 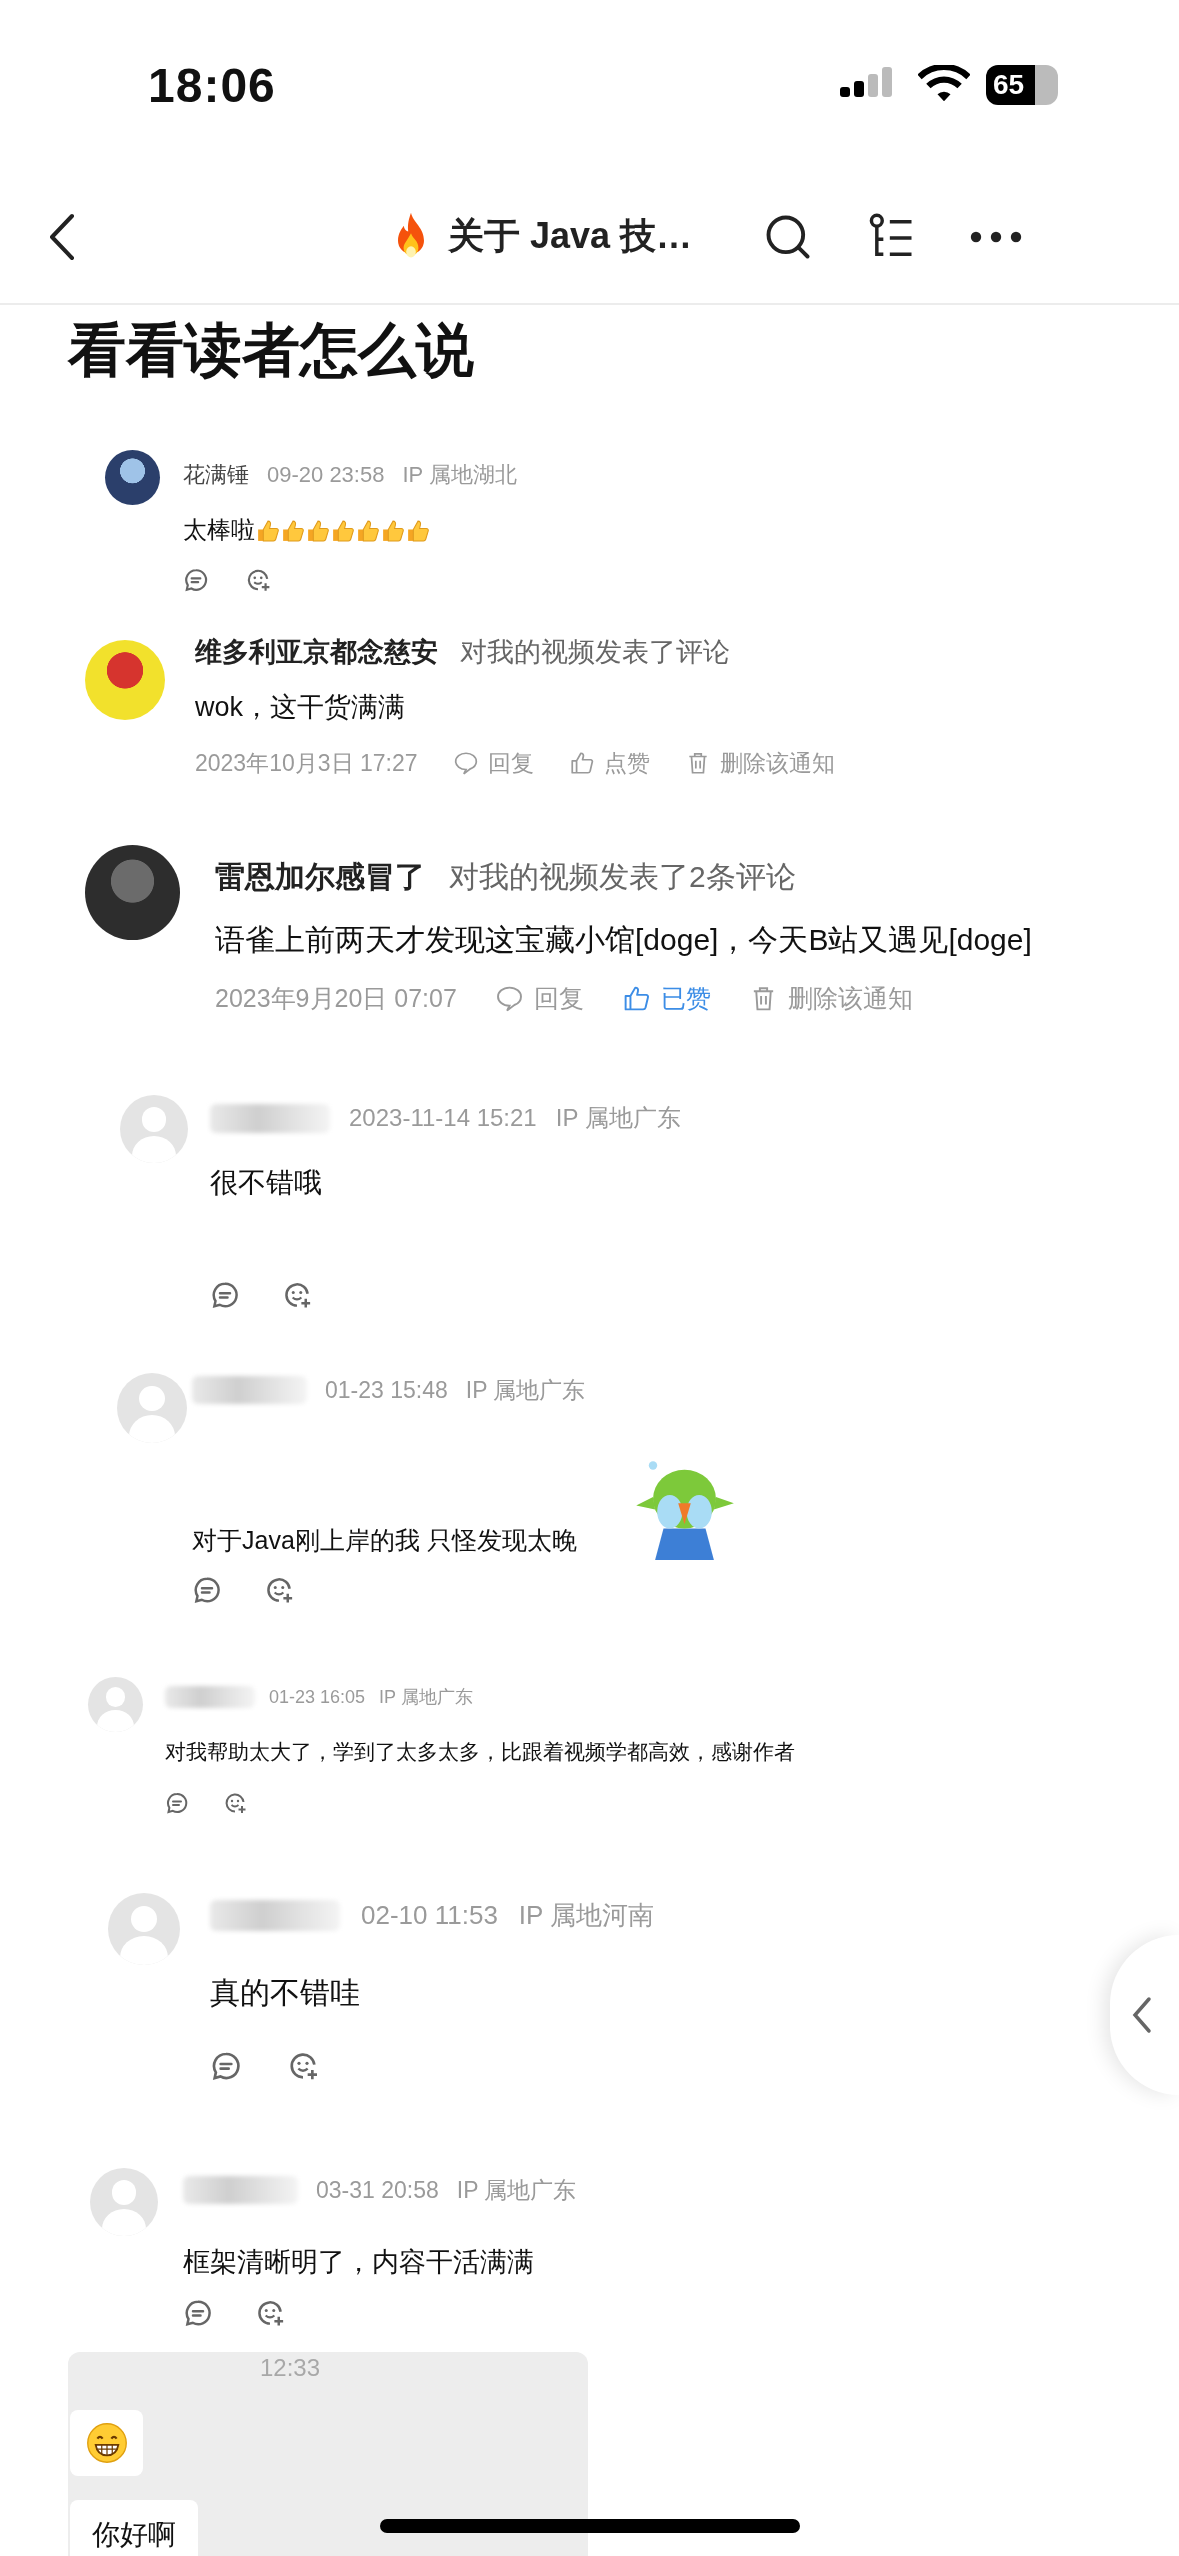 What do you see at coordinates (666, 998) in the screenshot?
I see `like-button: 已赞` at bounding box center [666, 998].